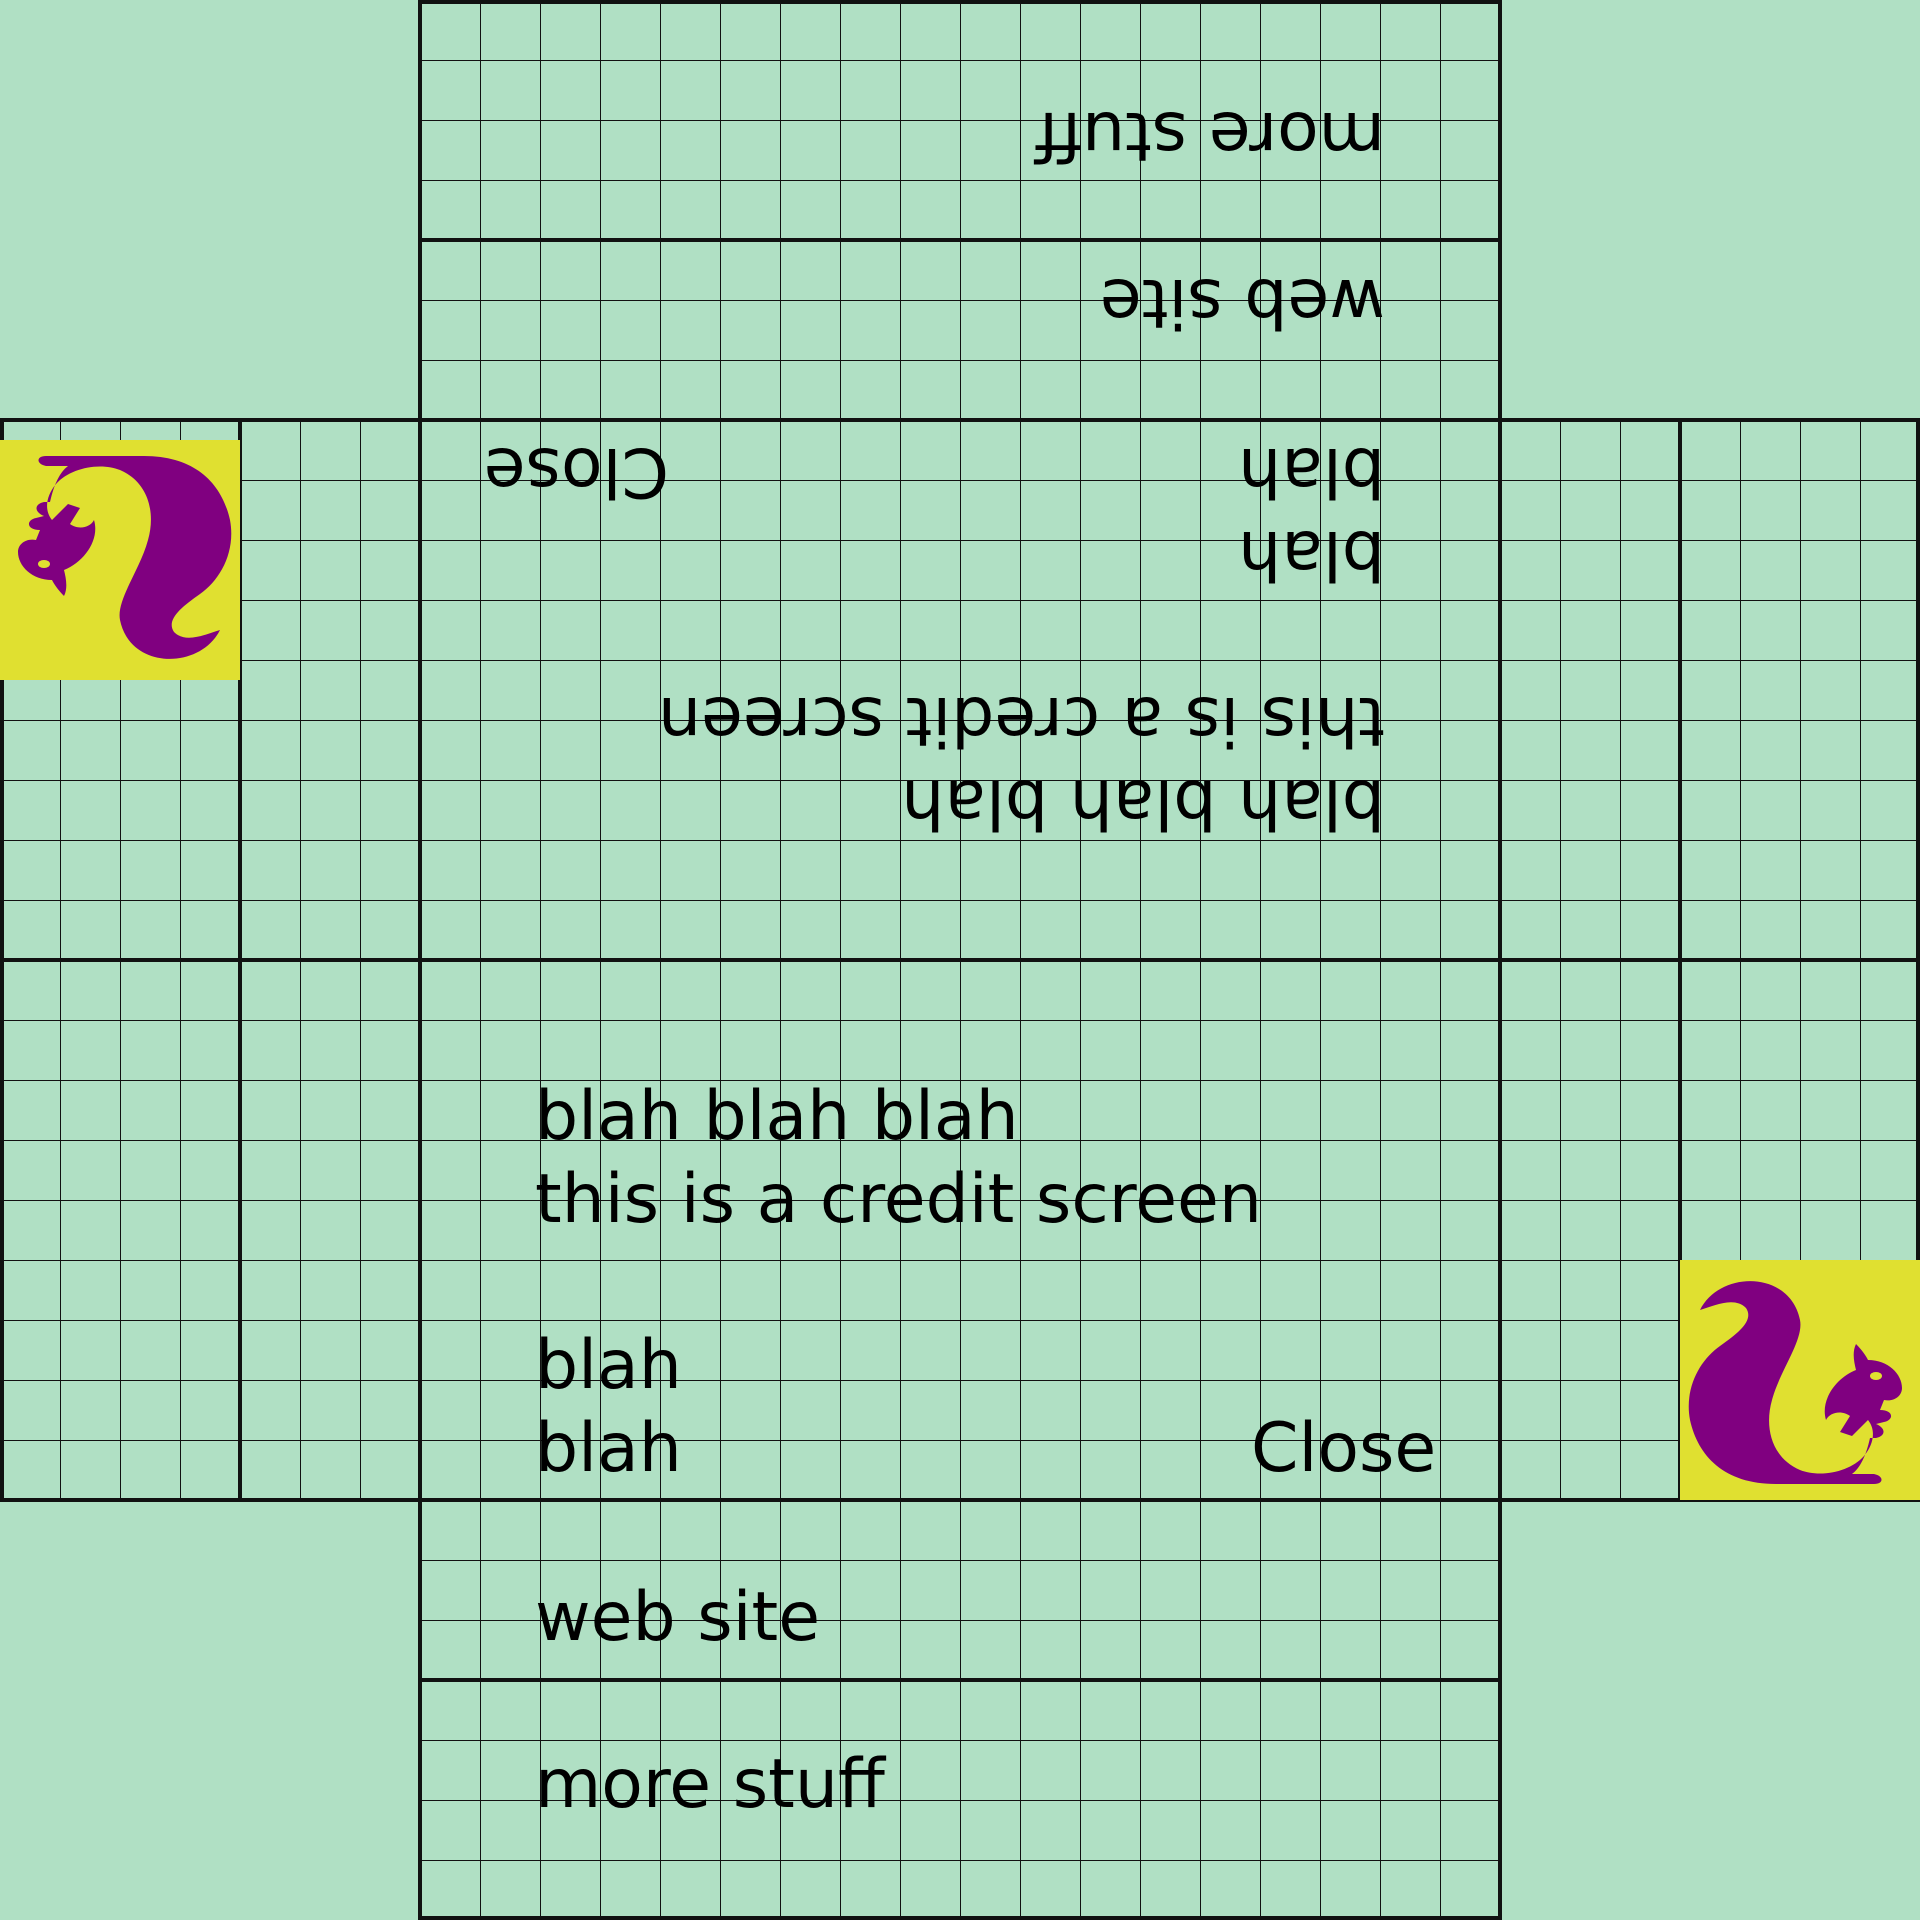  I want to click on bottom-strip, so click(960, 1710).